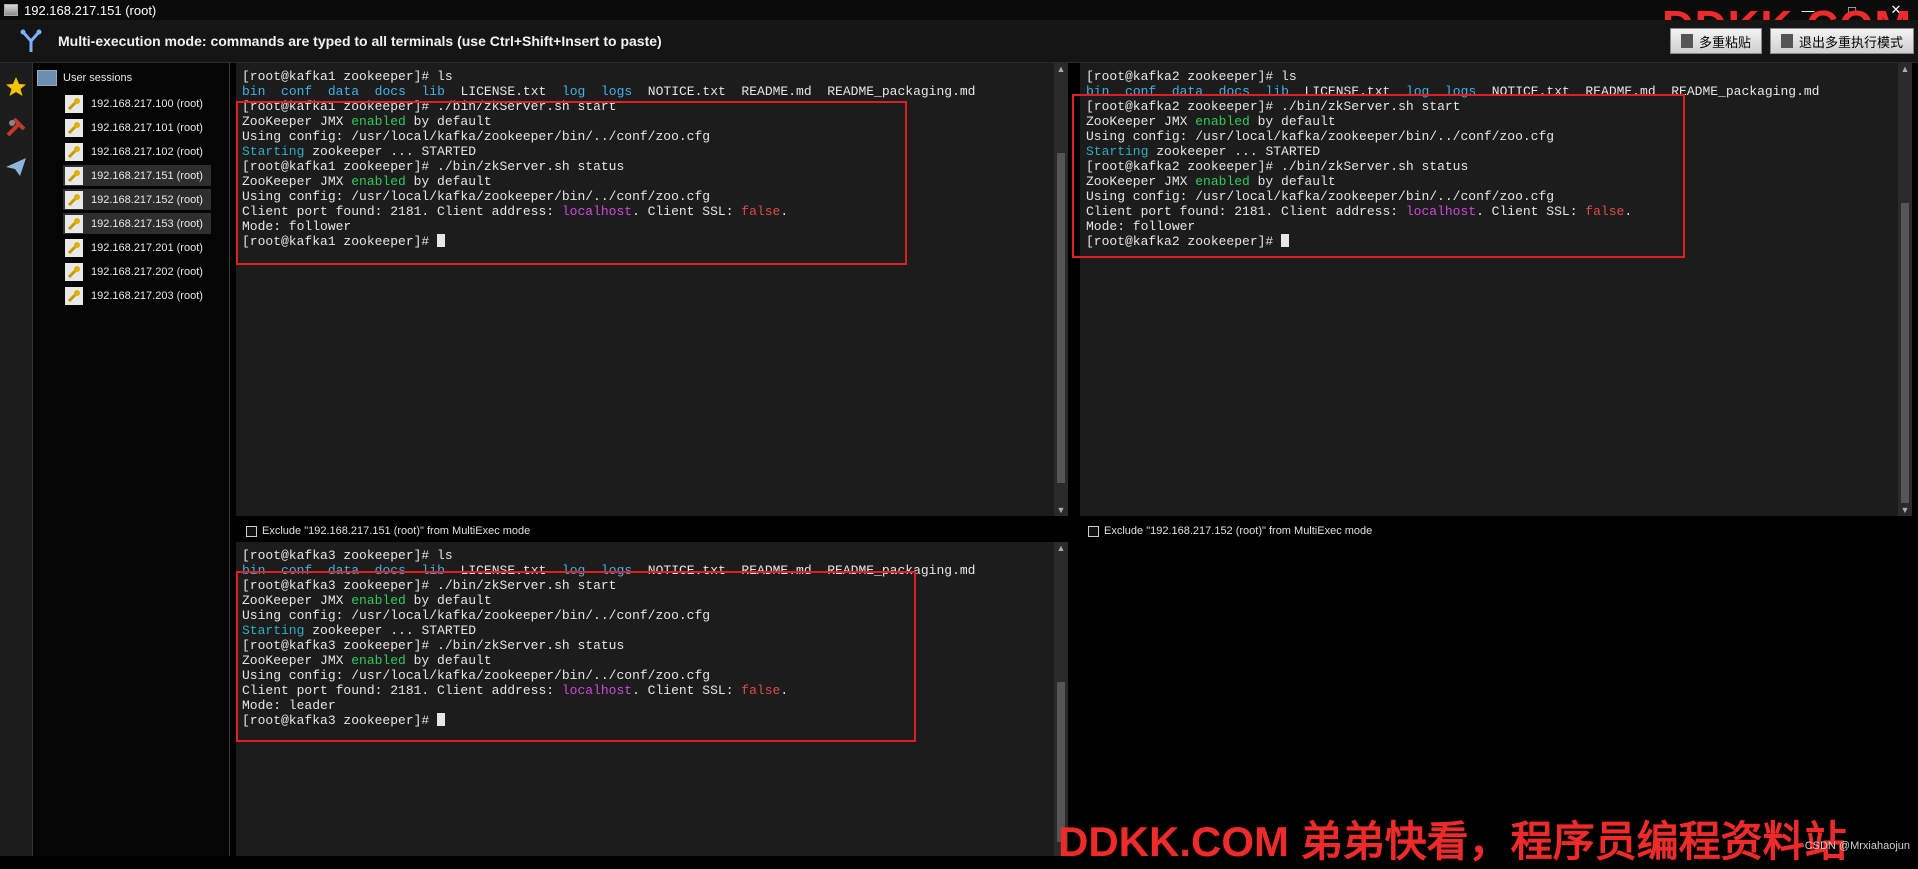  I want to click on highlight-box-kafka3, so click(576, 656).